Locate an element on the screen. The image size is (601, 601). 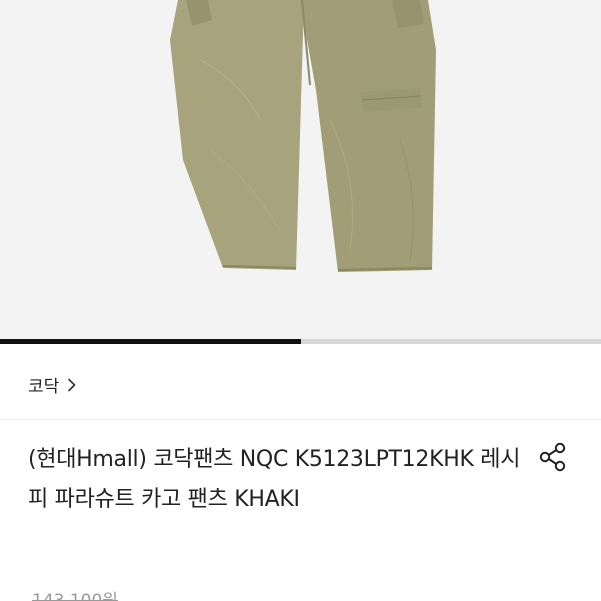
original-price: 143,100원 is located at coordinates (75, 596).